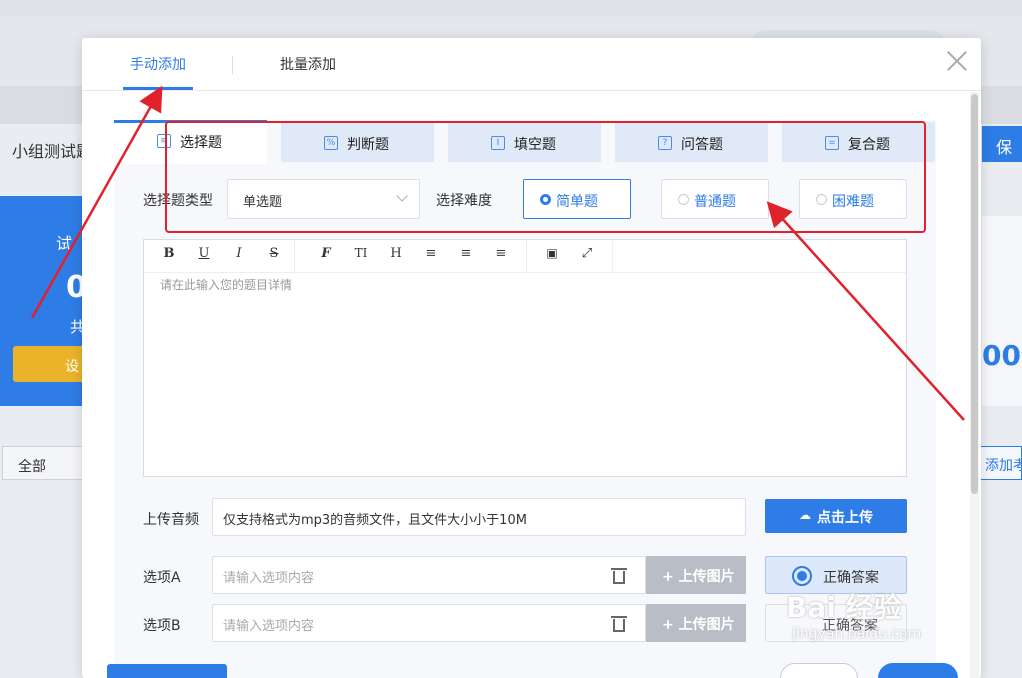  I want to click on watermark: Bai 经验 jingyan.baidu.com, so click(854, 616).